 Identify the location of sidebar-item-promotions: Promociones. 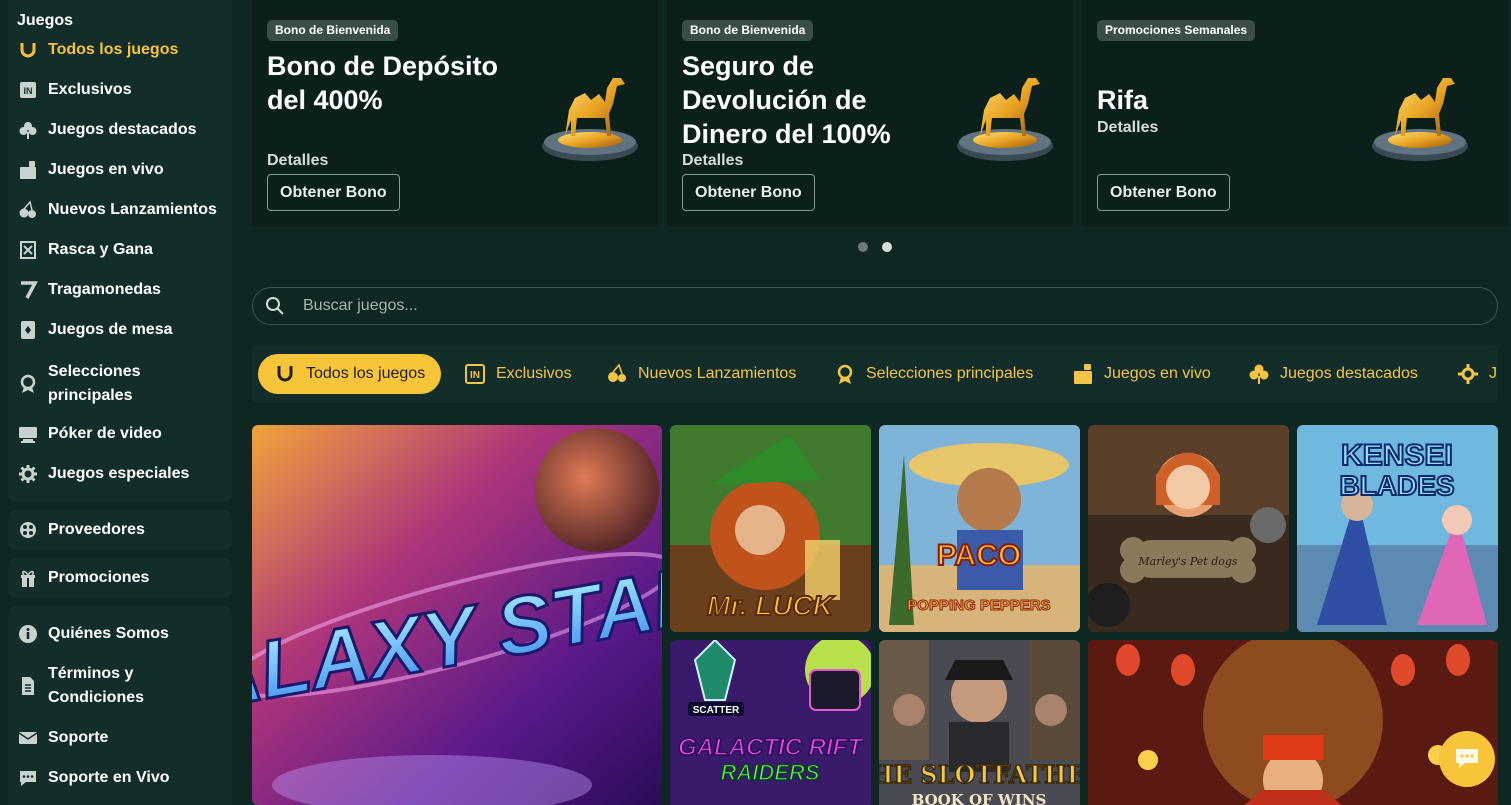
(83, 578).